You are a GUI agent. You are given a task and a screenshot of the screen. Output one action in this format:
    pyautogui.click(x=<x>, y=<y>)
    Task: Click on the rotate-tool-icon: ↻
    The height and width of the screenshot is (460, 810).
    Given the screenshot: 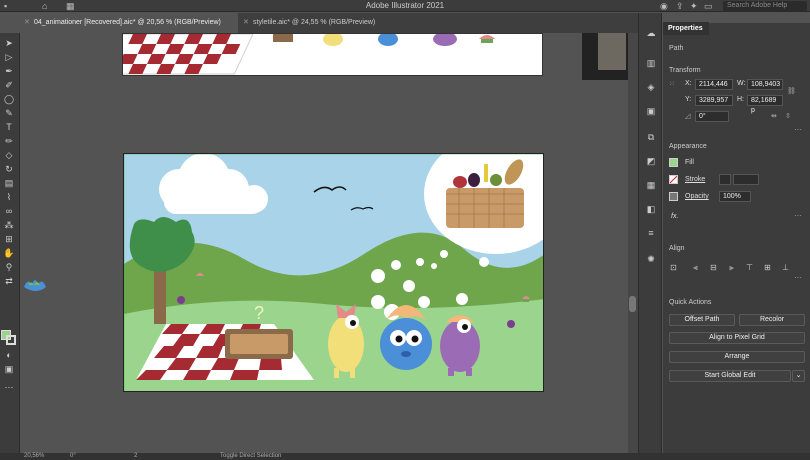 What is the action you would take?
    pyautogui.click(x=9, y=169)
    